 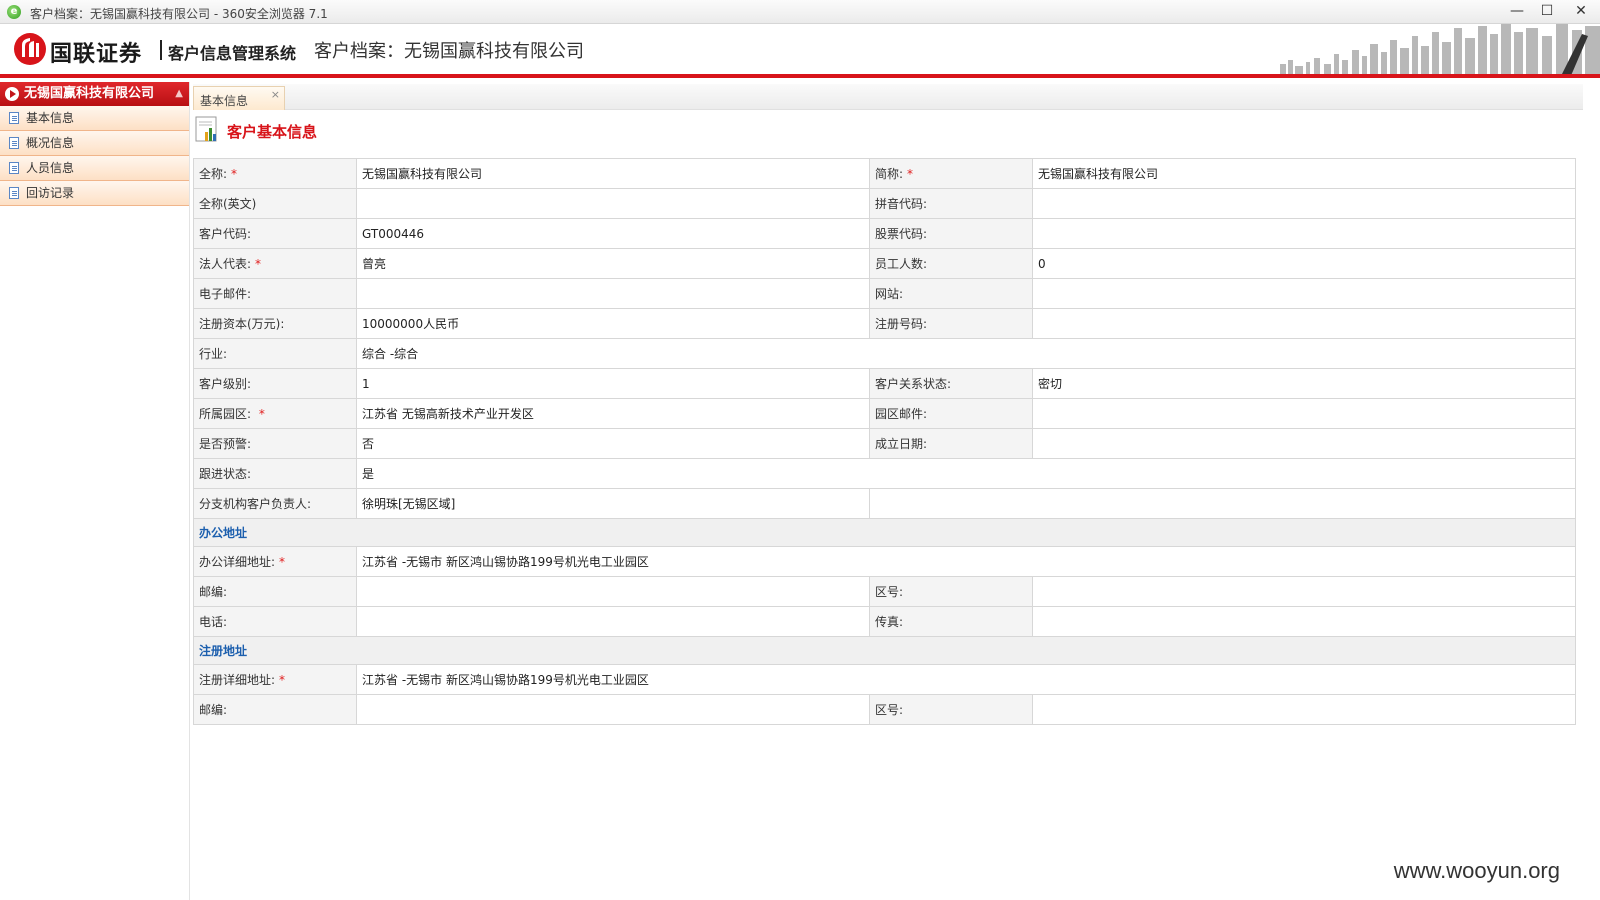 What do you see at coordinates (275, 383) in the screenshot?
I see `level-label: 客户级别:` at bounding box center [275, 383].